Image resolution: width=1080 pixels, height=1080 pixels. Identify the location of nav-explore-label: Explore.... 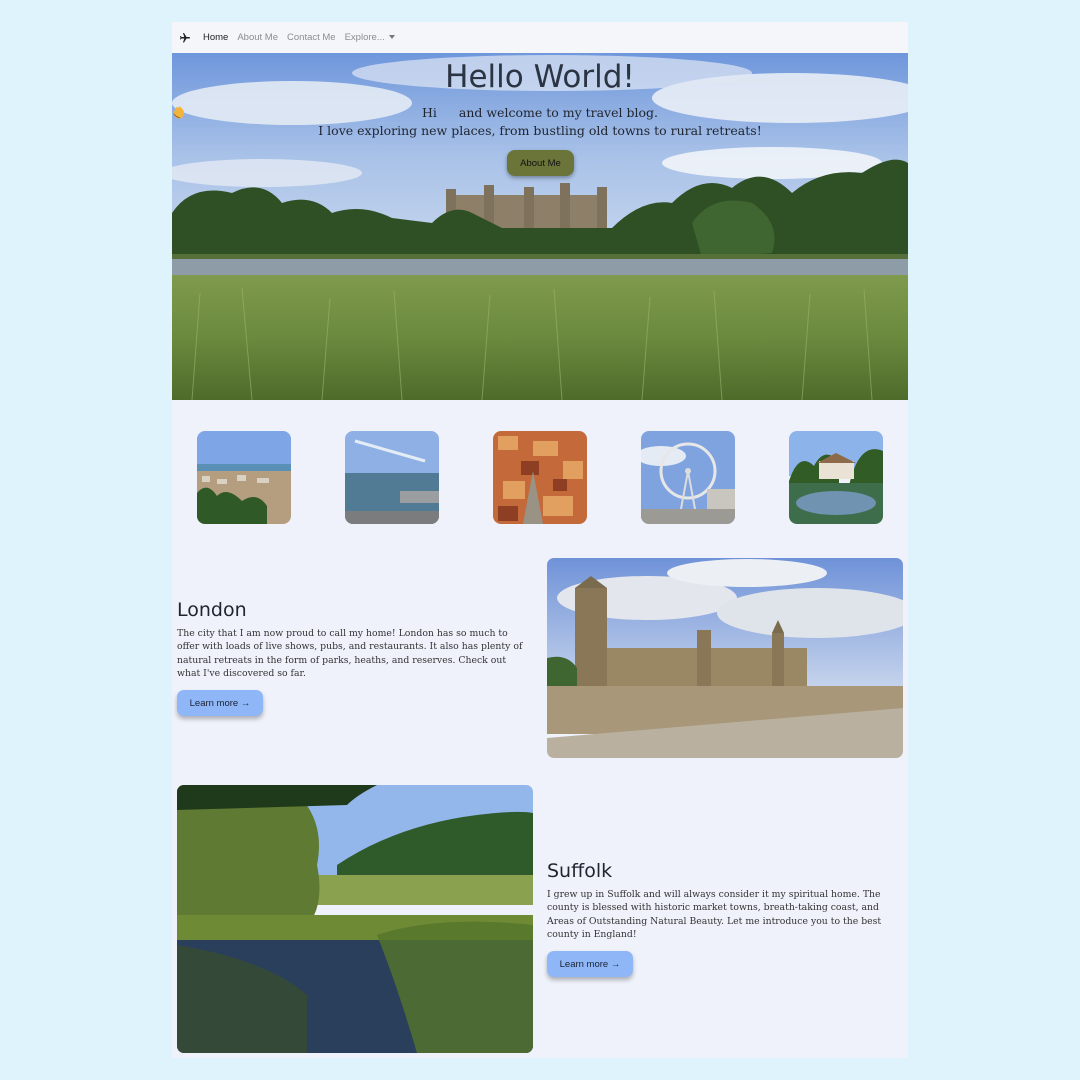
(364, 37).